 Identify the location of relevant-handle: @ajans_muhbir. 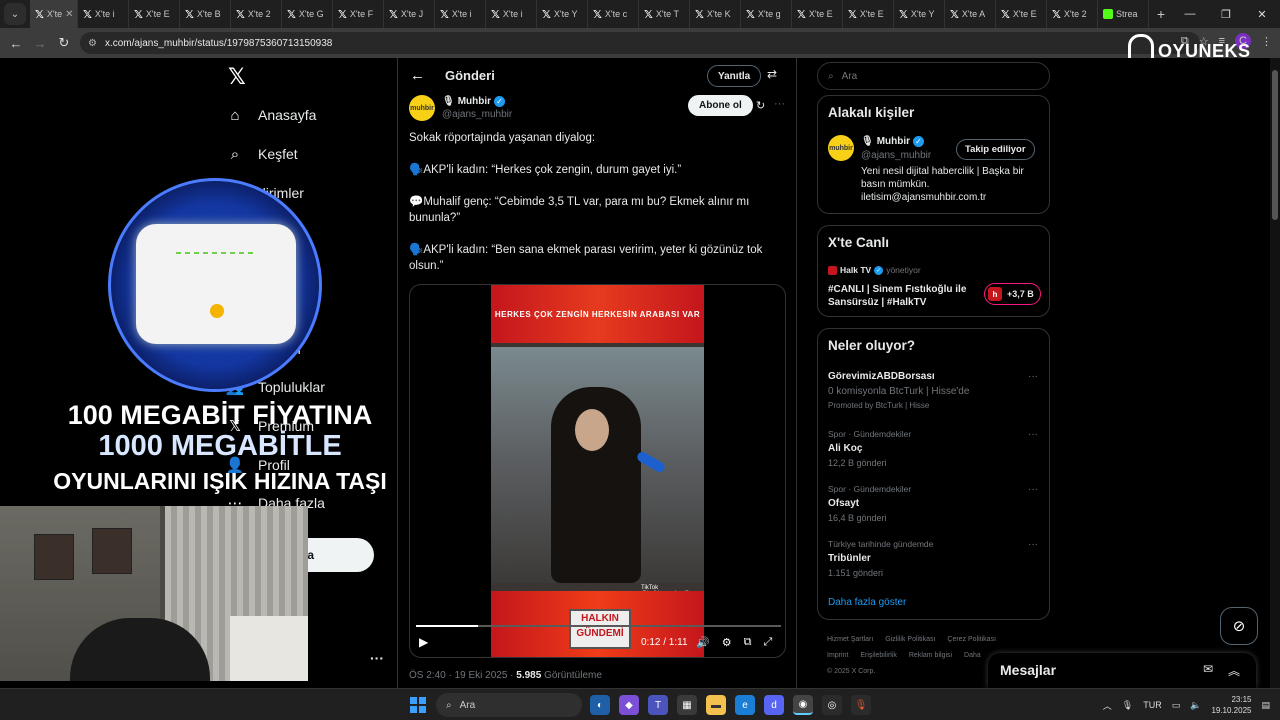
(896, 155).